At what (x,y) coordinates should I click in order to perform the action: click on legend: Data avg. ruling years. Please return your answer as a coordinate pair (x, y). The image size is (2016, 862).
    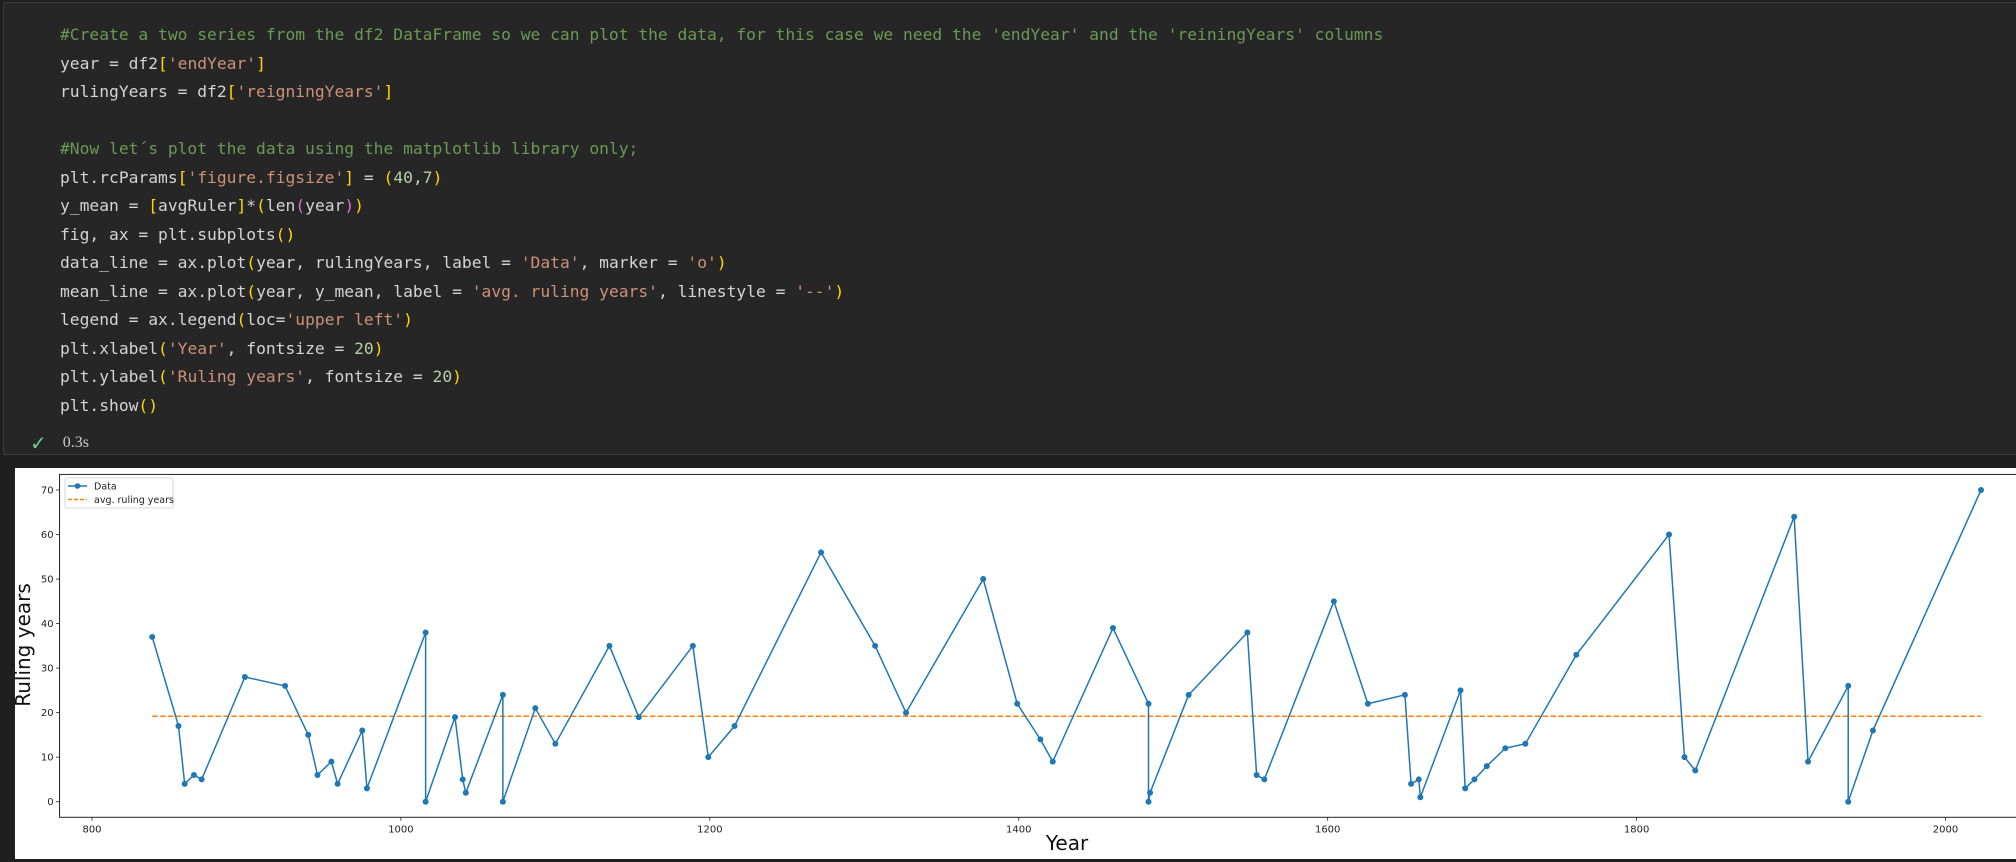
    Looking at the image, I should click on (119, 493).